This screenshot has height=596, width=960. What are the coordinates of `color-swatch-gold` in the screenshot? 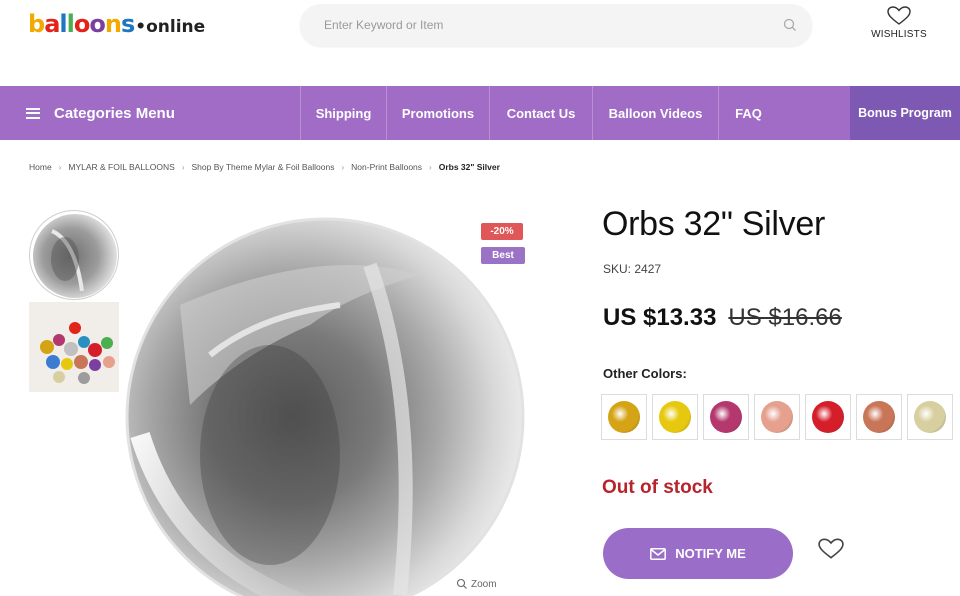 It's located at (624, 417).